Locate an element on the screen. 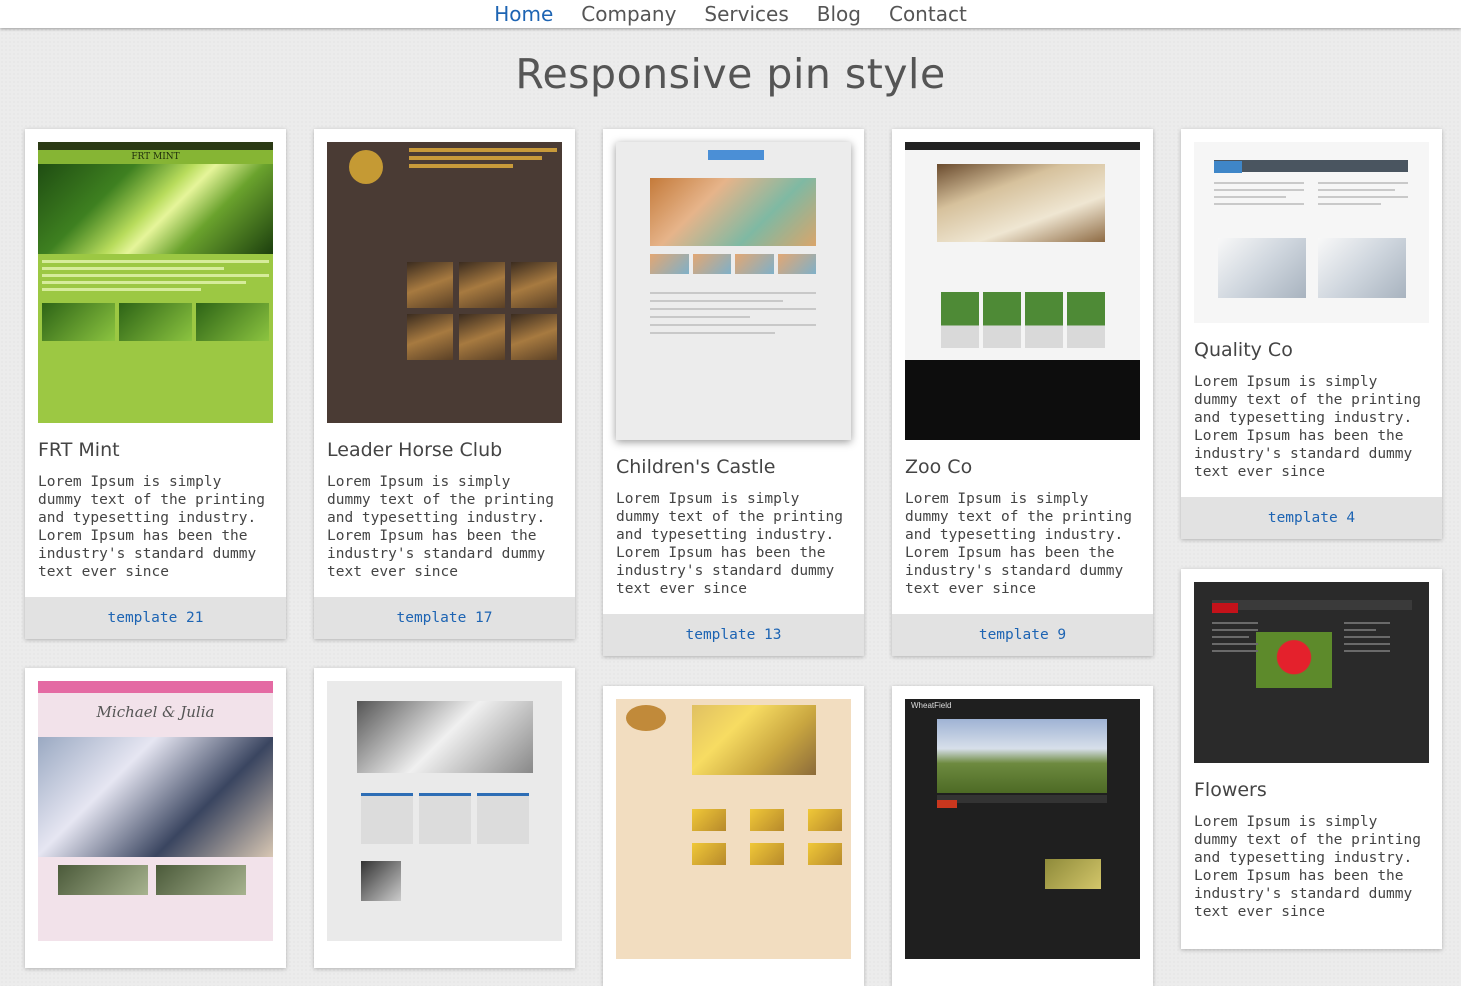 This screenshot has width=1461, height=986. card-footer: template 21 is located at coordinates (155, 618).